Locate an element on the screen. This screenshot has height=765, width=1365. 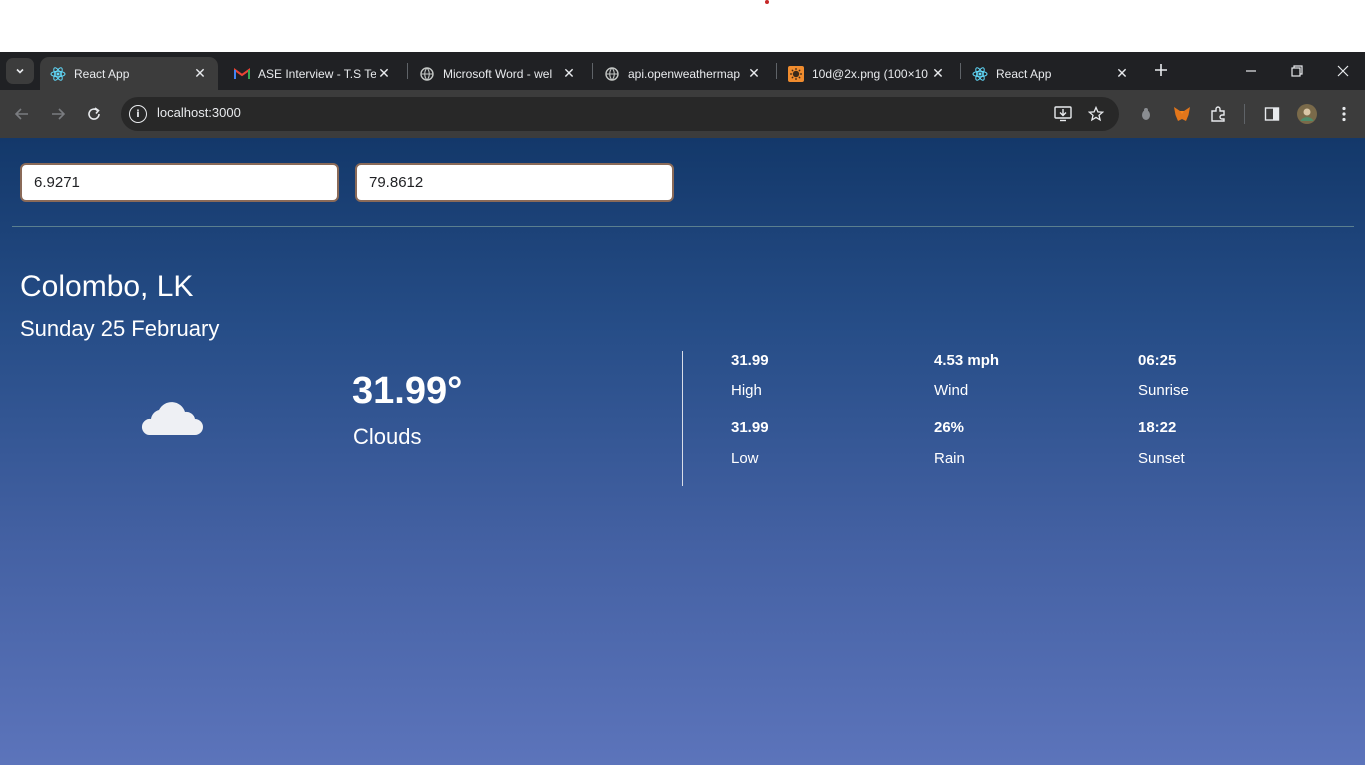
gmail-icon is located at coordinates (242, 74).